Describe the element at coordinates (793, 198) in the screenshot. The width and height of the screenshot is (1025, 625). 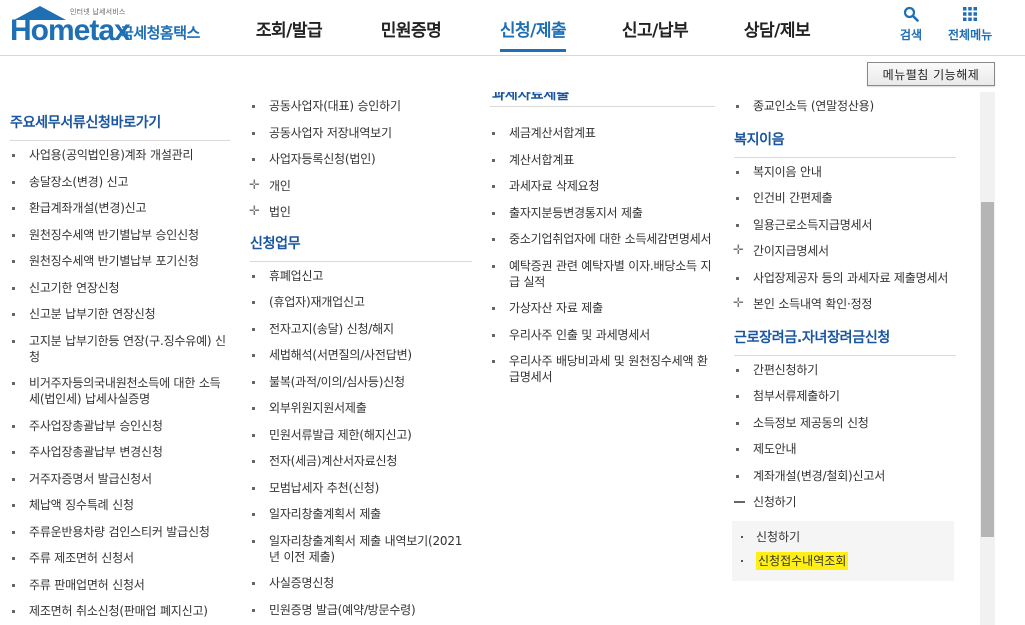
I see `list-item-label: 인건비 간편제출` at that location.